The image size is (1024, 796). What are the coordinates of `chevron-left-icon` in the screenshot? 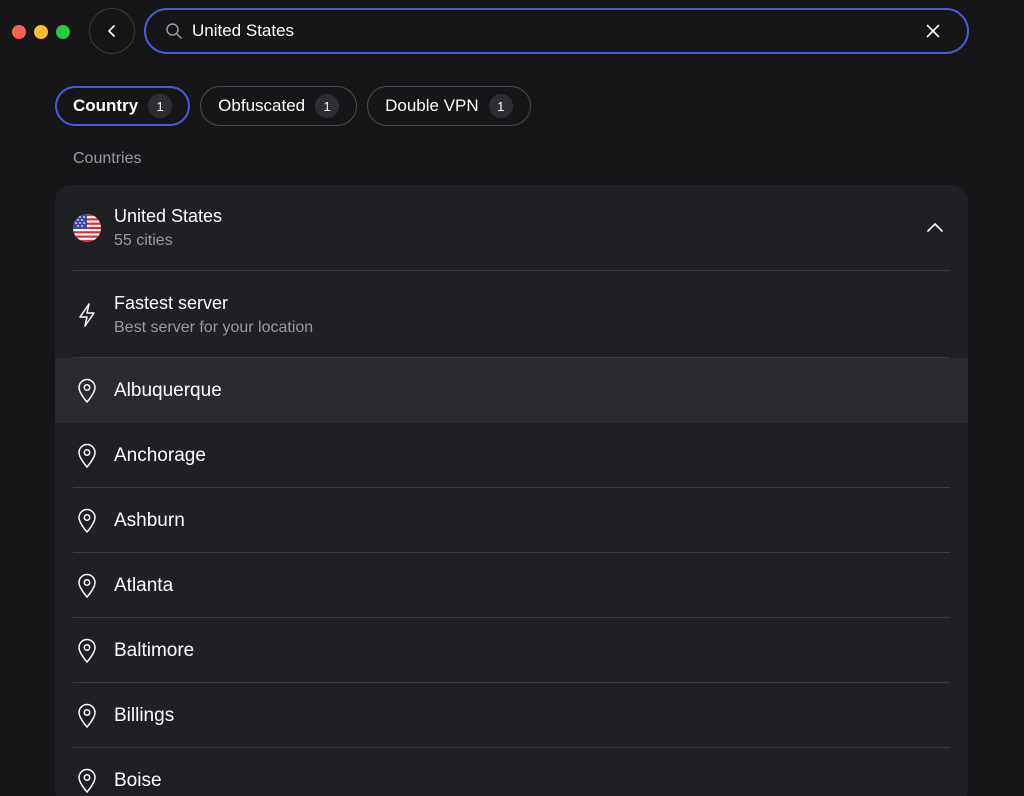 It's located at (111, 31).